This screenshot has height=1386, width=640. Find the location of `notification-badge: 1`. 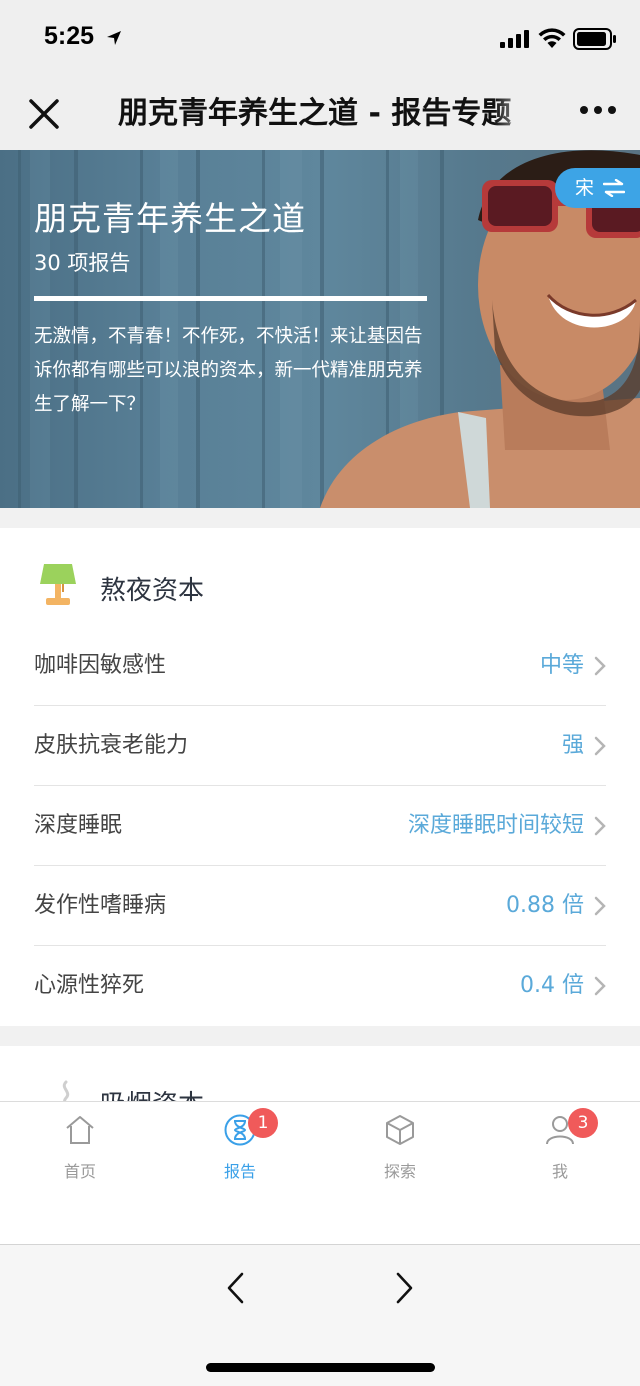

notification-badge: 1 is located at coordinates (263, 1123).